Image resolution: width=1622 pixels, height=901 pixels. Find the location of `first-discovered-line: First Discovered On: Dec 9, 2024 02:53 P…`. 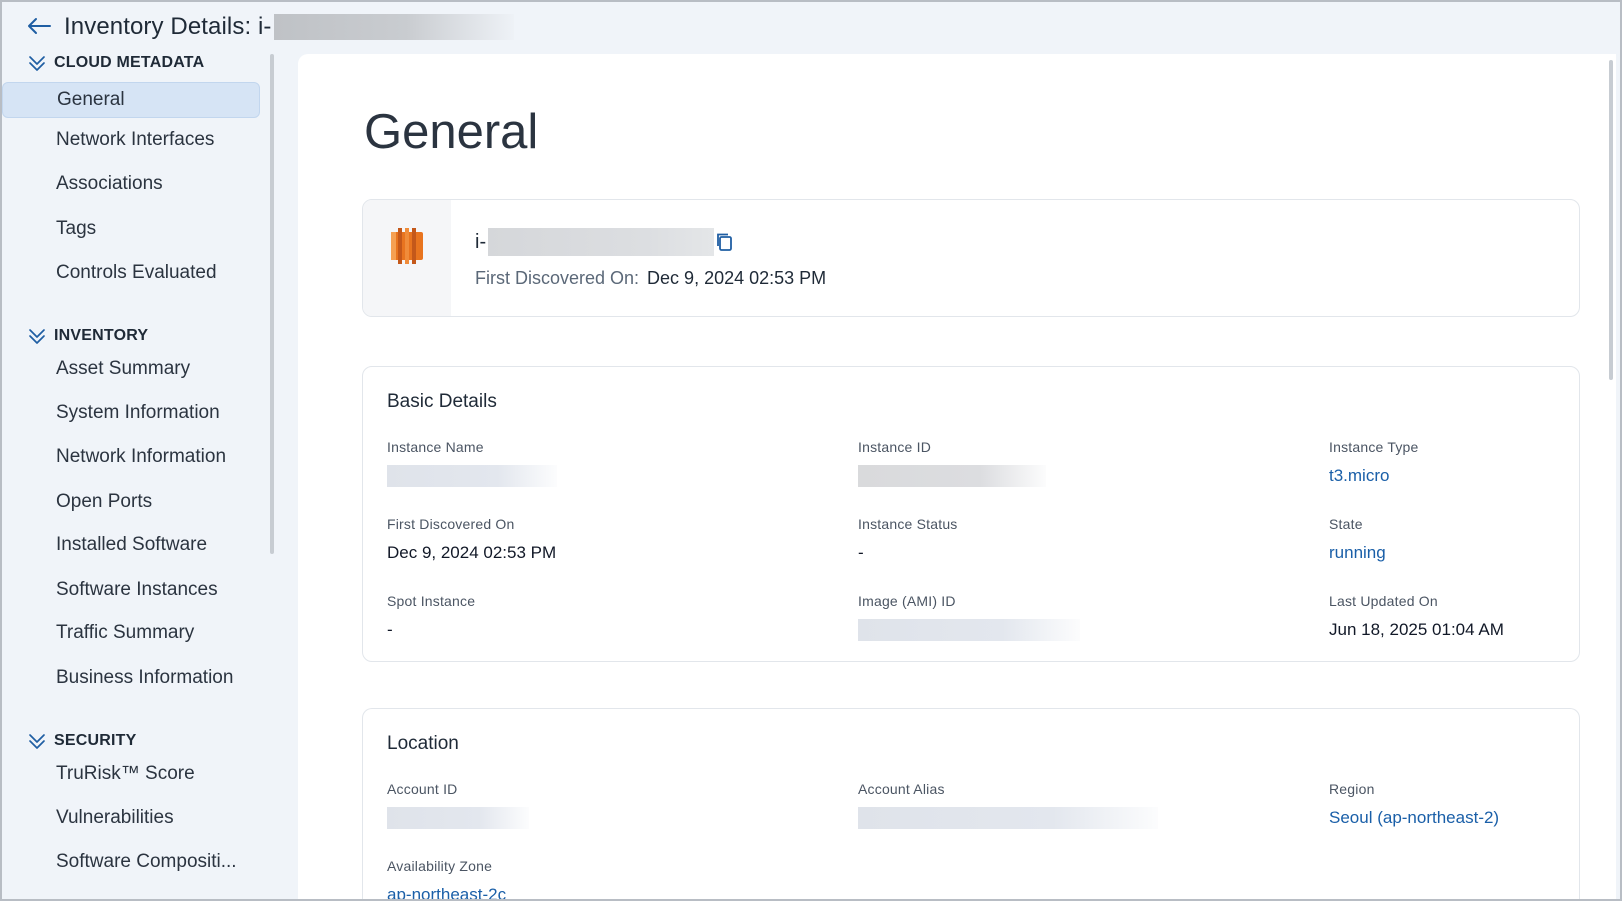

first-discovered-line: First Discovered On: Dec 9, 2024 02:53 P… is located at coordinates (650, 278).